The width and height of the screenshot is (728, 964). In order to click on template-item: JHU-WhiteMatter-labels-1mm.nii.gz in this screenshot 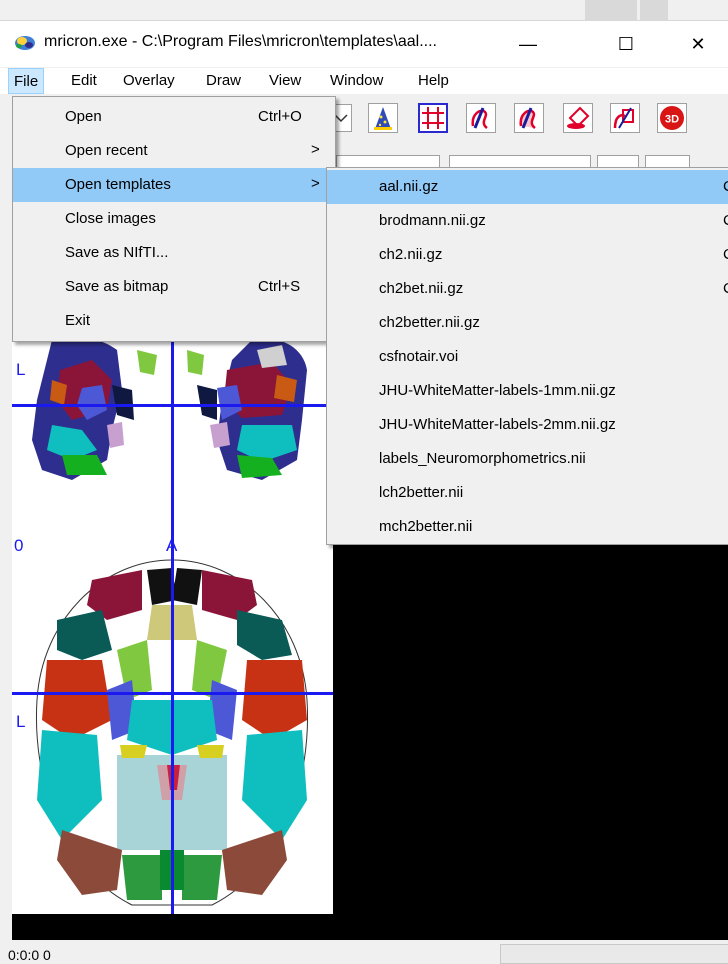, I will do `click(527, 391)`.